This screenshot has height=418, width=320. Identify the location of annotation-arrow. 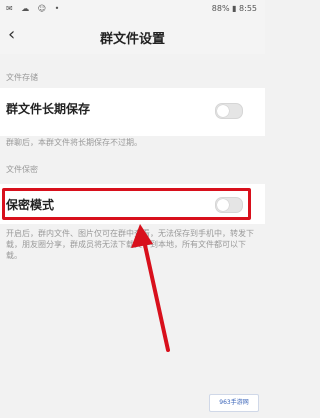
(150, 288).